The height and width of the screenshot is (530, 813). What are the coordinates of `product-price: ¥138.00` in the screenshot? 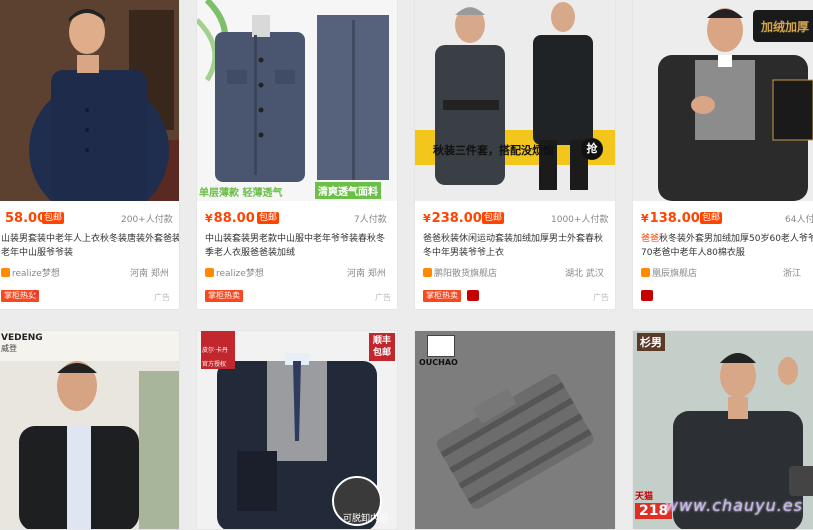 It's located at (670, 218).